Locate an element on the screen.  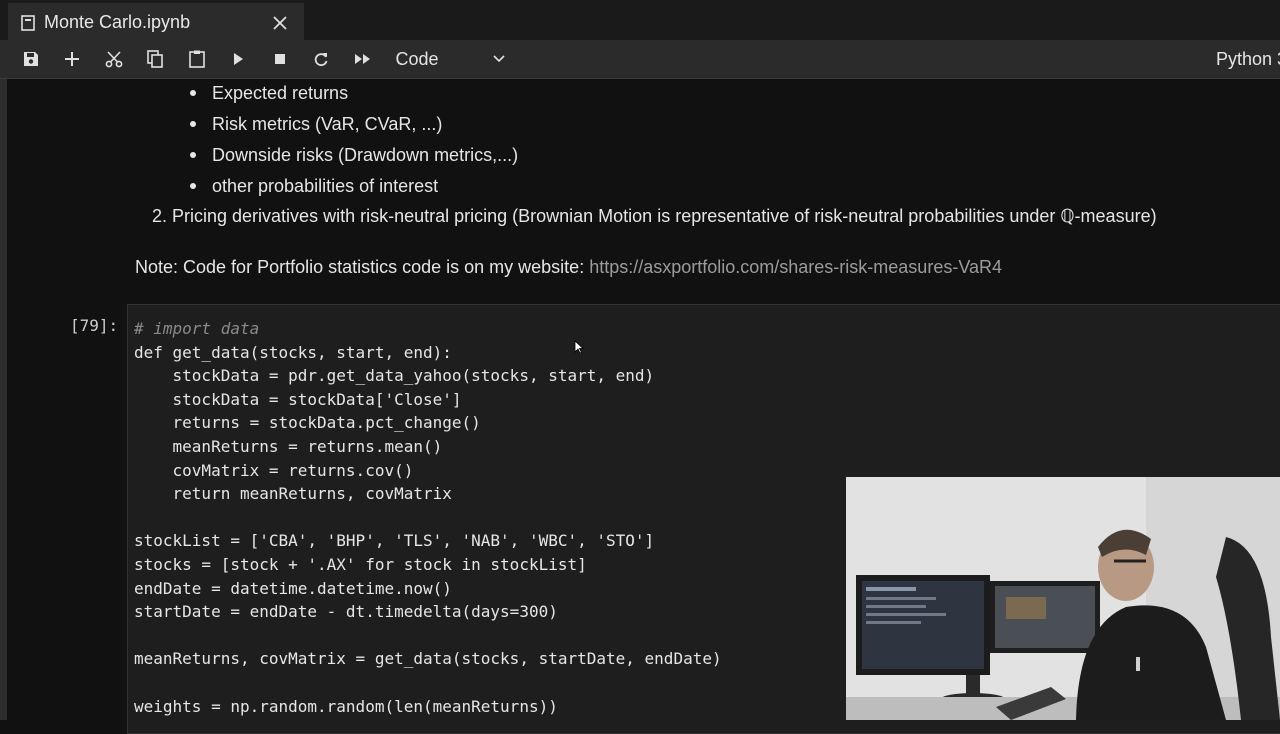
run-all-icon is located at coordinates (362, 59).